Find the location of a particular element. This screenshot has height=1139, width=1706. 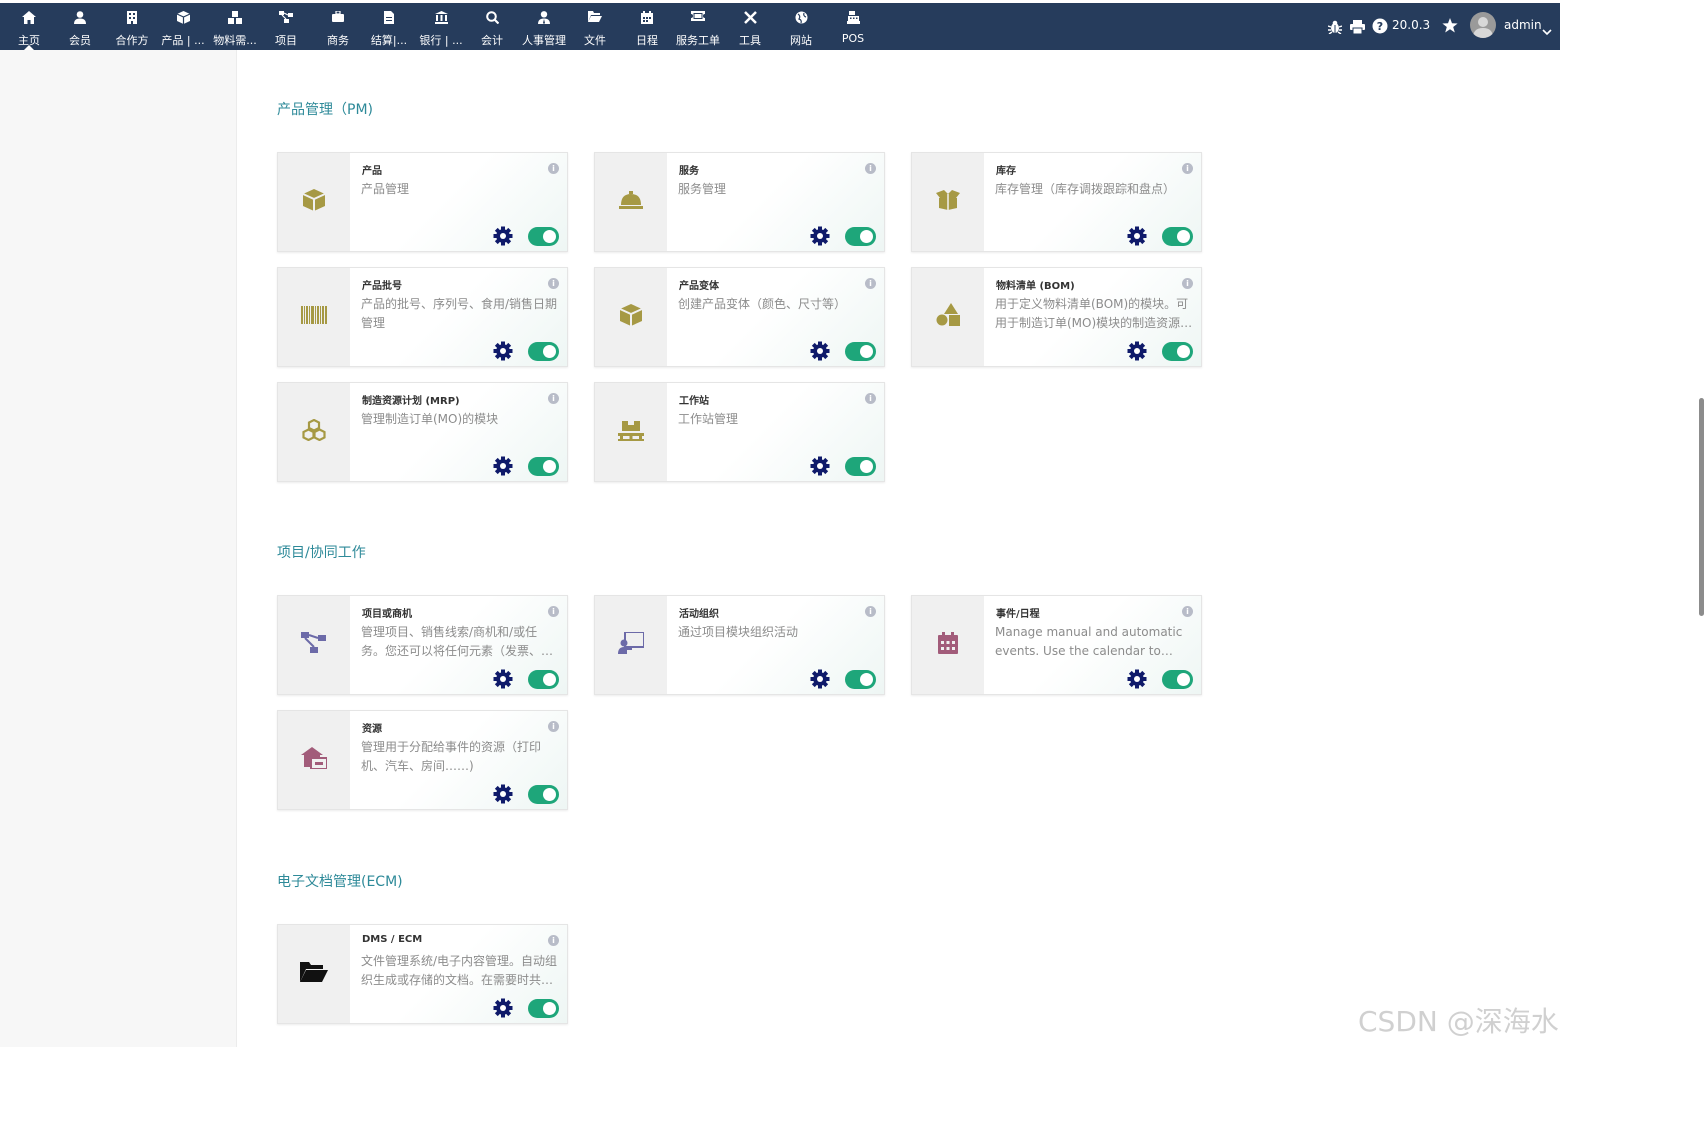

module-card-event-organization: 活动组织 通过项目模块组织活动 i is located at coordinates (739, 645).